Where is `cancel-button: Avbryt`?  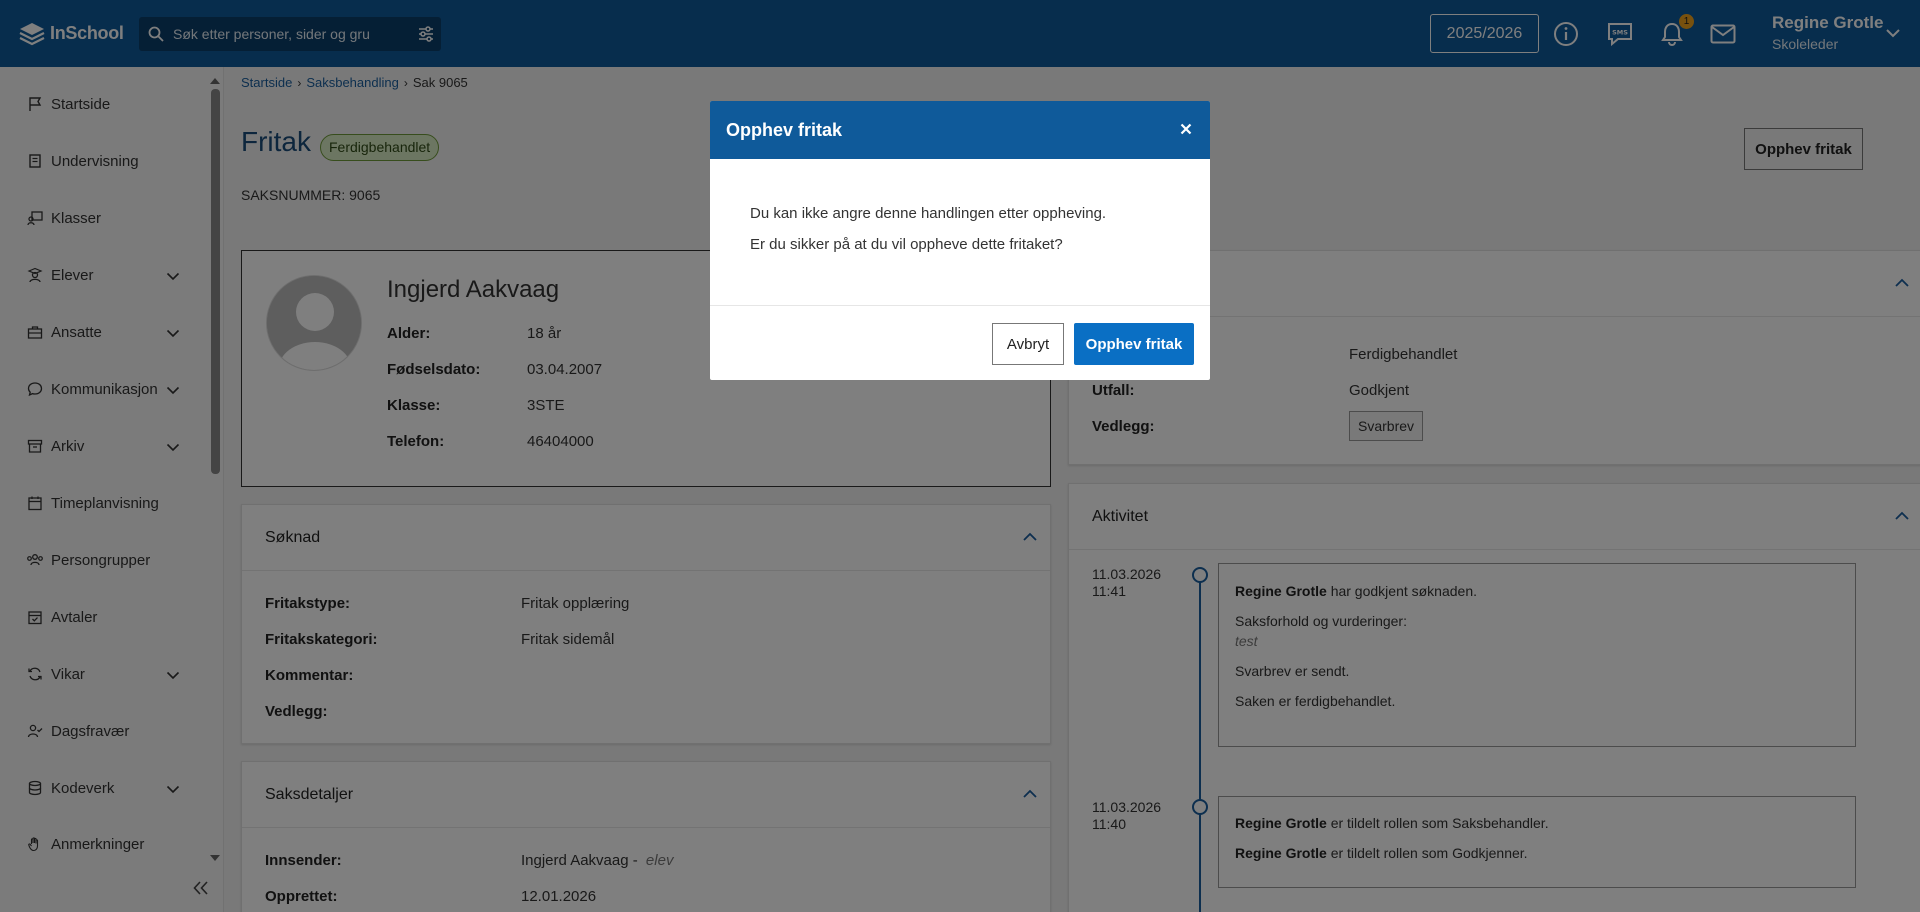 cancel-button: Avbryt is located at coordinates (1028, 344).